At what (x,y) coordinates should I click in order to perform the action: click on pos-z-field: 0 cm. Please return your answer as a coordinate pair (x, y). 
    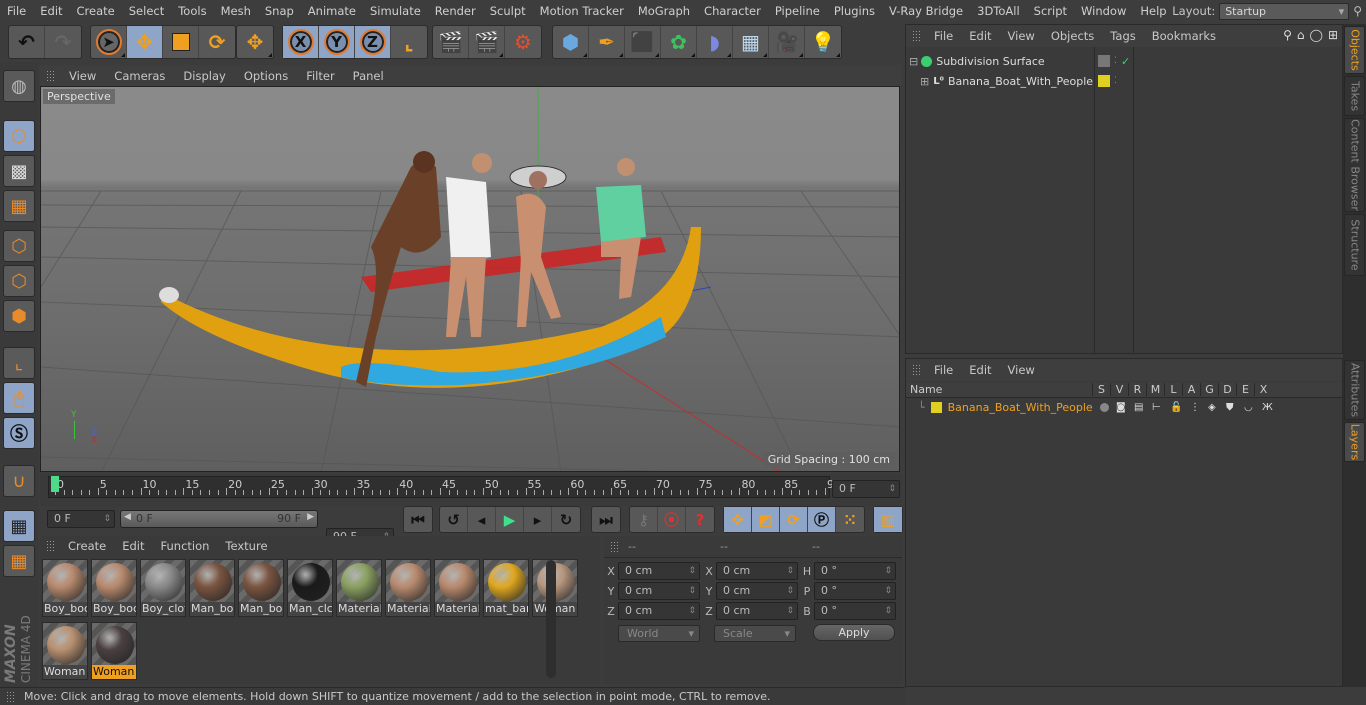
    Looking at the image, I should click on (659, 611).